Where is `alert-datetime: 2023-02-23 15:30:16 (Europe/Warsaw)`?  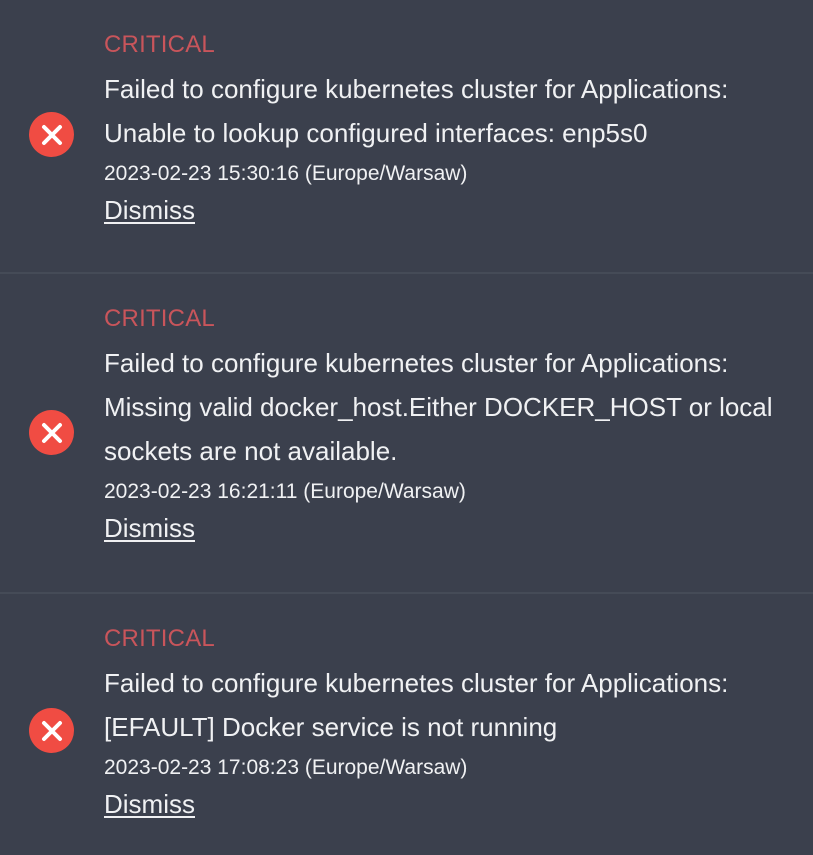
alert-datetime: 2023-02-23 15:30:16 (Europe/Warsaw) is located at coordinates (286, 173).